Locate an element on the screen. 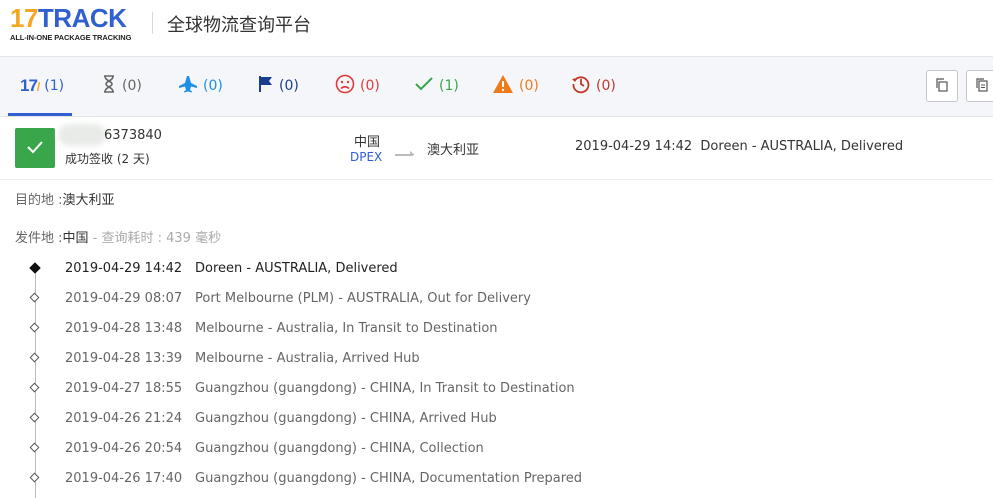 Image resolution: width=993 pixels, height=498 pixels. event-time: 2019-04-29 08:07 is located at coordinates (124, 298).